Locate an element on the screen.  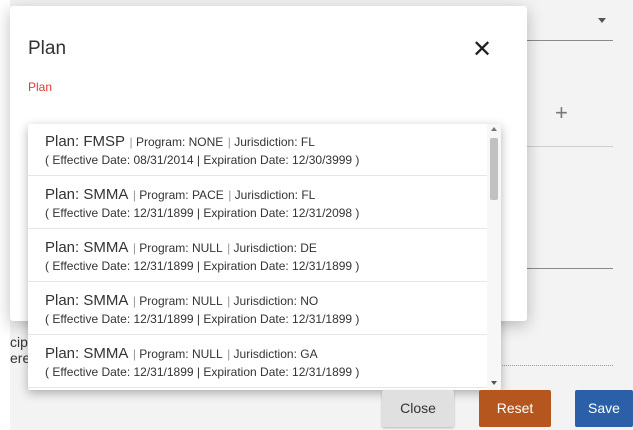
scroll-up-arrow-icon is located at coordinates (494, 129).